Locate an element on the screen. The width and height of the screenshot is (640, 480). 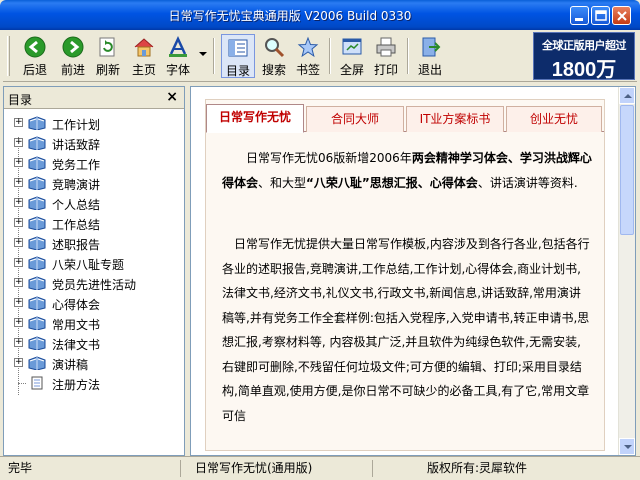
tree-item-label: 八荣八耻专题 is located at coordinates (88, 265).